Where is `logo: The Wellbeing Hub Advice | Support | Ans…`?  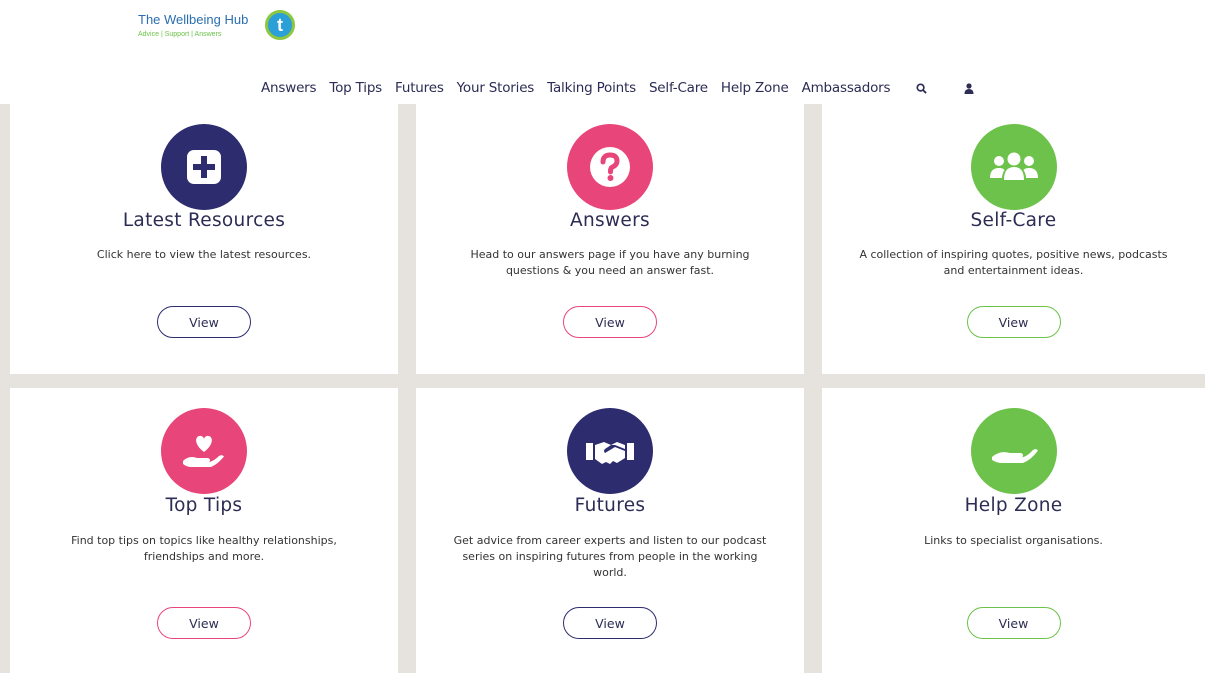 logo: The Wellbeing Hub Advice | Support | Ans… is located at coordinates (223, 26).